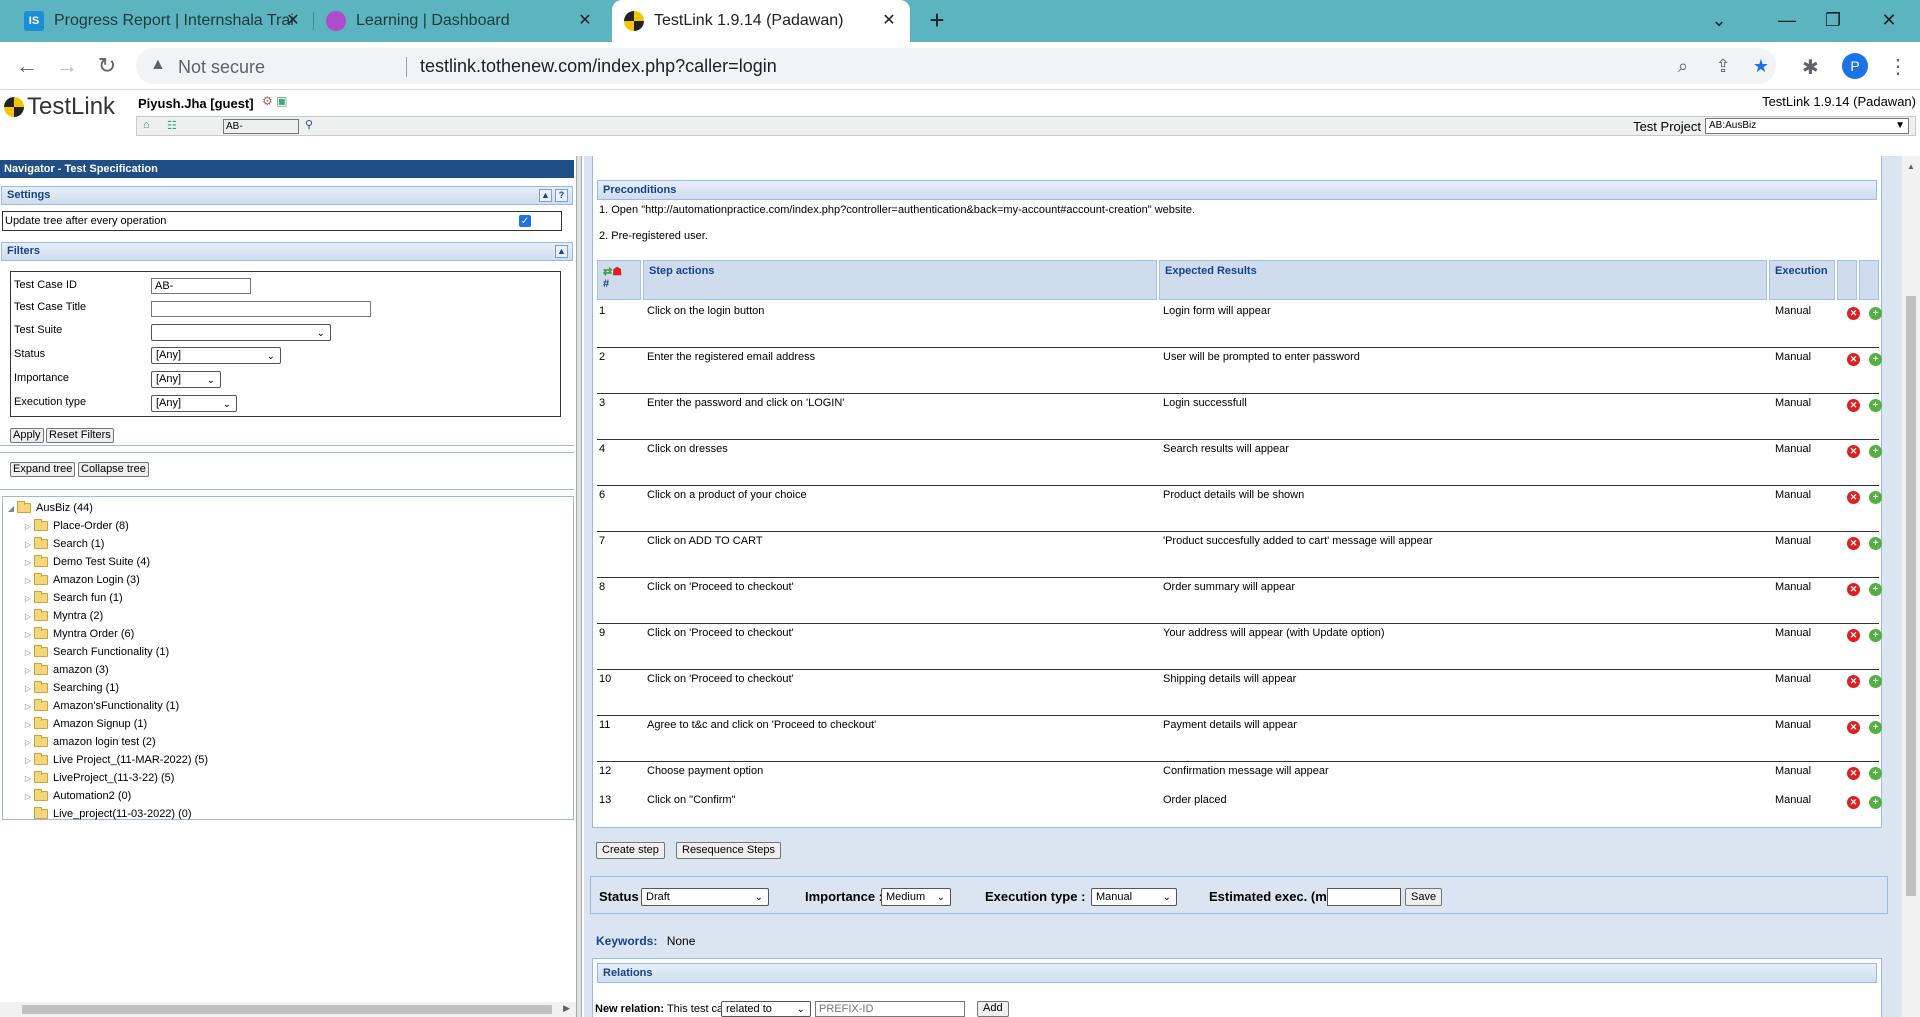 The image size is (1920, 1017). What do you see at coordinates (1810, 67) in the screenshot?
I see `extensions-puzzle-icon: ✱` at bounding box center [1810, 67].